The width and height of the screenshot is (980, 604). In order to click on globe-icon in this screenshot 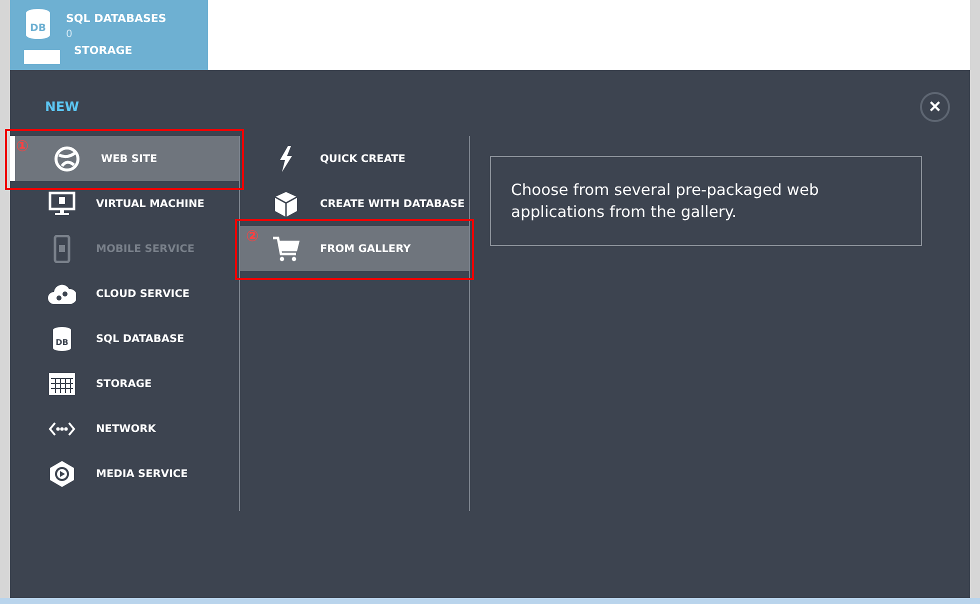, I will do `click(67, 158)`.